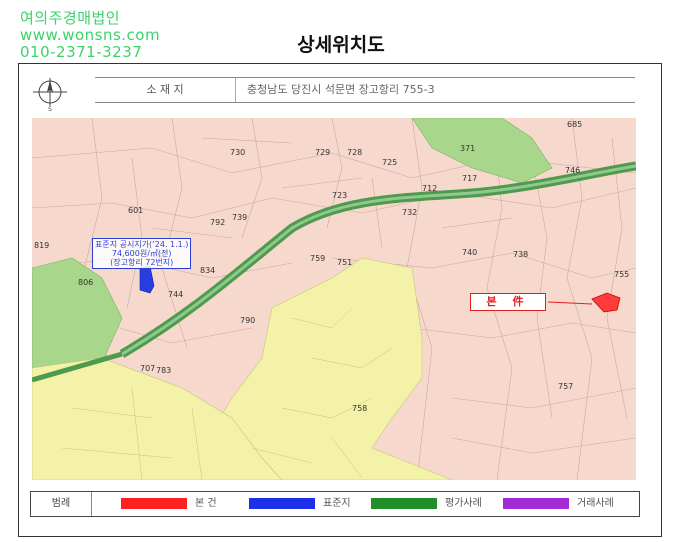 The height and width of the screenshot is (542, 682). What do you see at coordinates (240, 217) in the screenshot?
I see `parcel-label: 739` at bounding box center [240, 217].